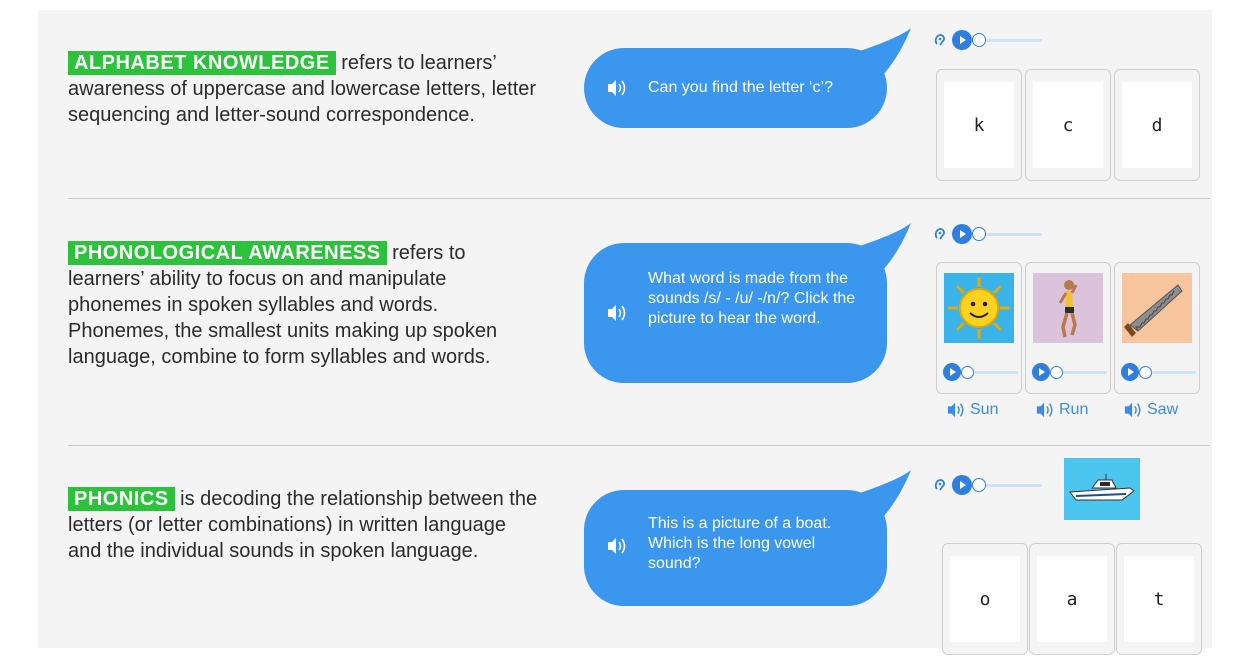 Image resolution: width=1244 pixels, height=658 pixels. Describe the element at coordinates (227, 253) in the screenshot. I see `term-highlight: PHONOLOGICAL AWARENESS` at that location.